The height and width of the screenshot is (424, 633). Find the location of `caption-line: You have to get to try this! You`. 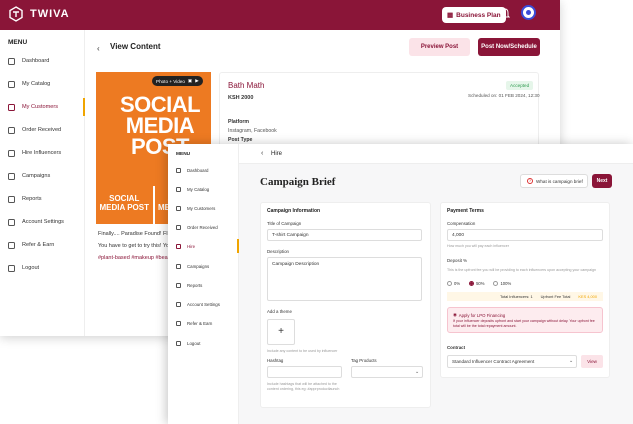

caption-line: You have to get to try this! You is located at coordinates (135, 246).